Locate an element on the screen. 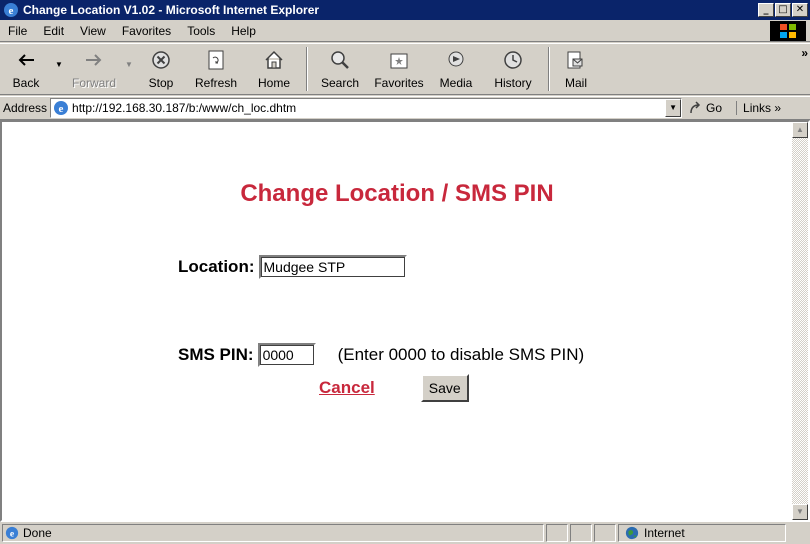  links-button: Links » is located at coordinates (758, 108).